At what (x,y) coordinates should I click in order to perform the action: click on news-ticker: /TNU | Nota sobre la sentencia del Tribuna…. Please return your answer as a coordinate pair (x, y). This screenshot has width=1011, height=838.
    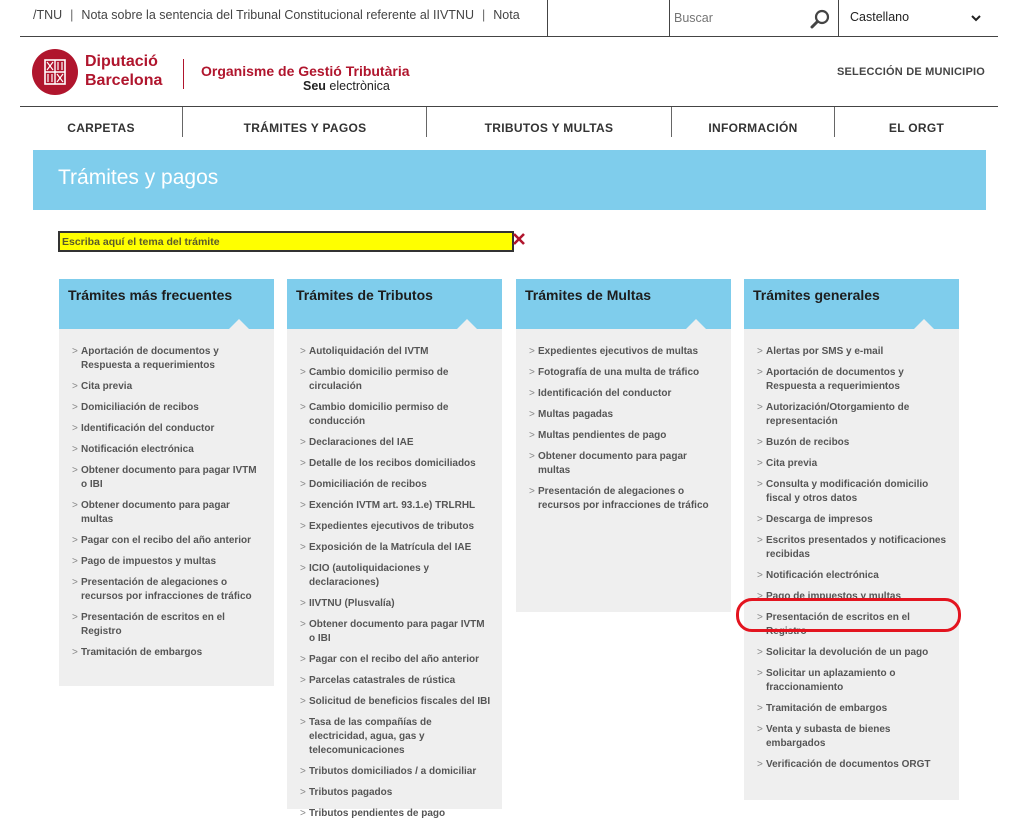
    Looking at the image, I should click on (272, 18).